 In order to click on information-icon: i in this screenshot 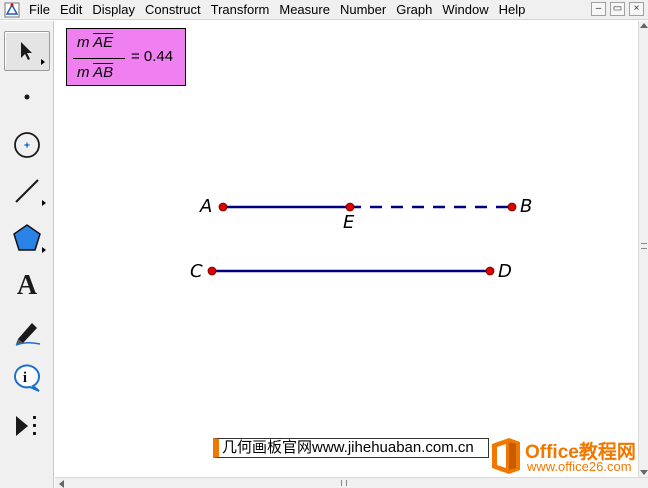, I will do `click(26, 378)`.